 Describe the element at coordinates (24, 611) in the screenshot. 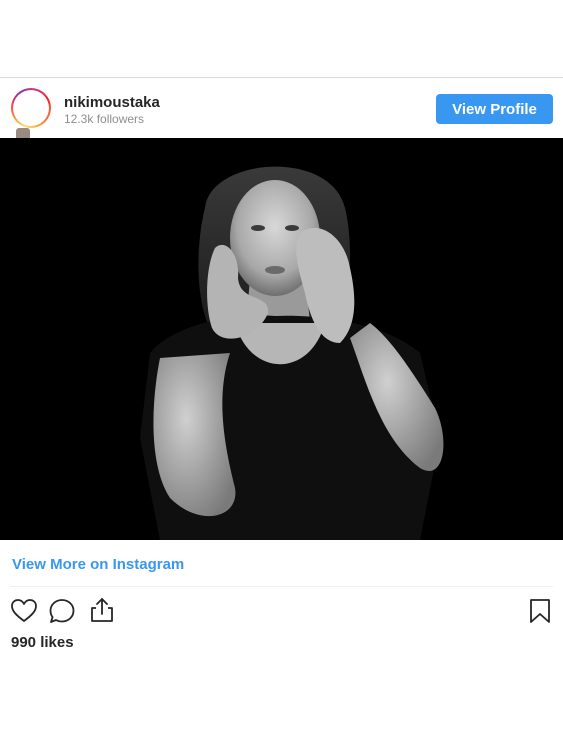

I see `heart-icon` at that location.